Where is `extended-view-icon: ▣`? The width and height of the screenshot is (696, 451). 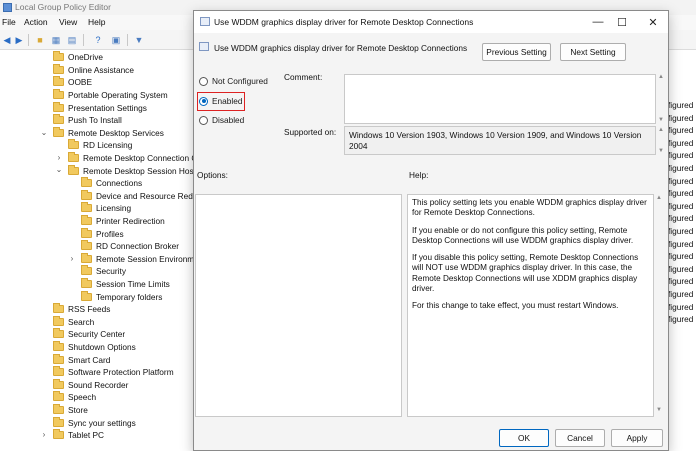
extended-view-icon: ▣ is located at coordinates (116, 40).